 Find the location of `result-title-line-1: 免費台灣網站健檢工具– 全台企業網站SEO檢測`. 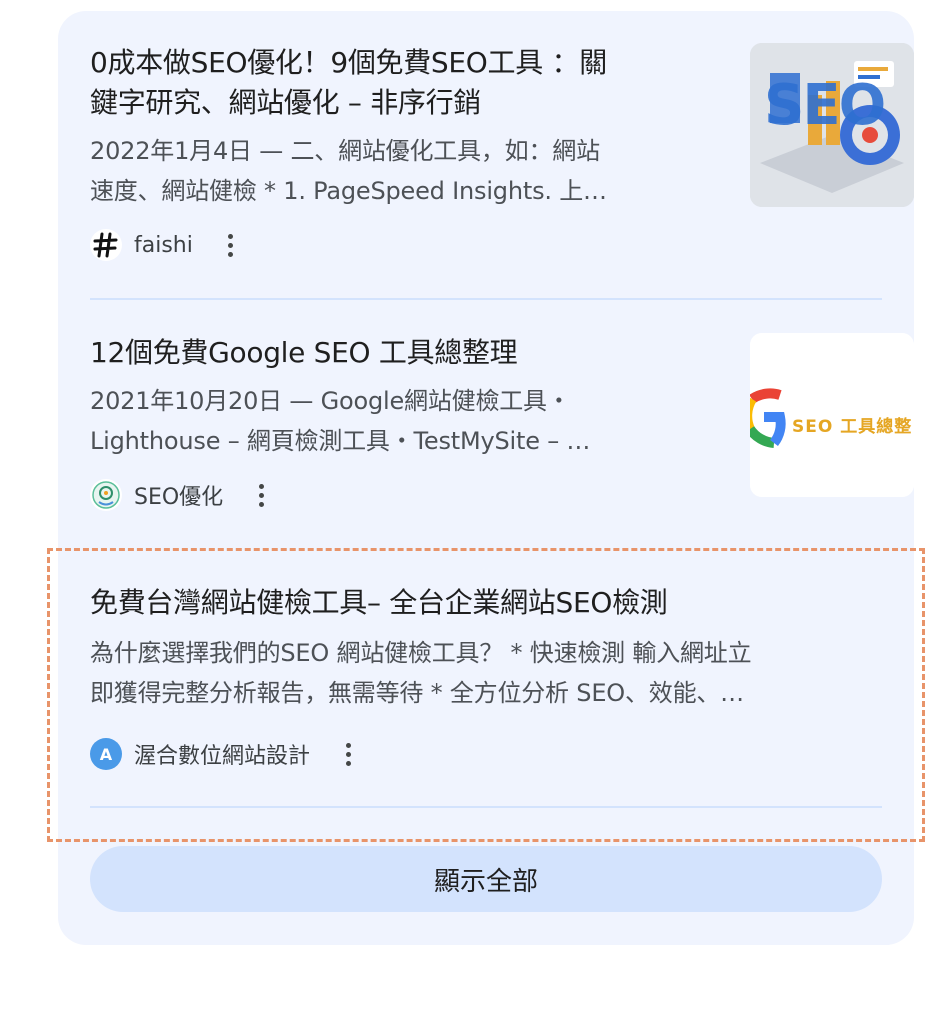

result-title-line-1: 免費台灣網站健檢工具– 全台企業網站SEO檢測 is located at coordinates (486, 603).